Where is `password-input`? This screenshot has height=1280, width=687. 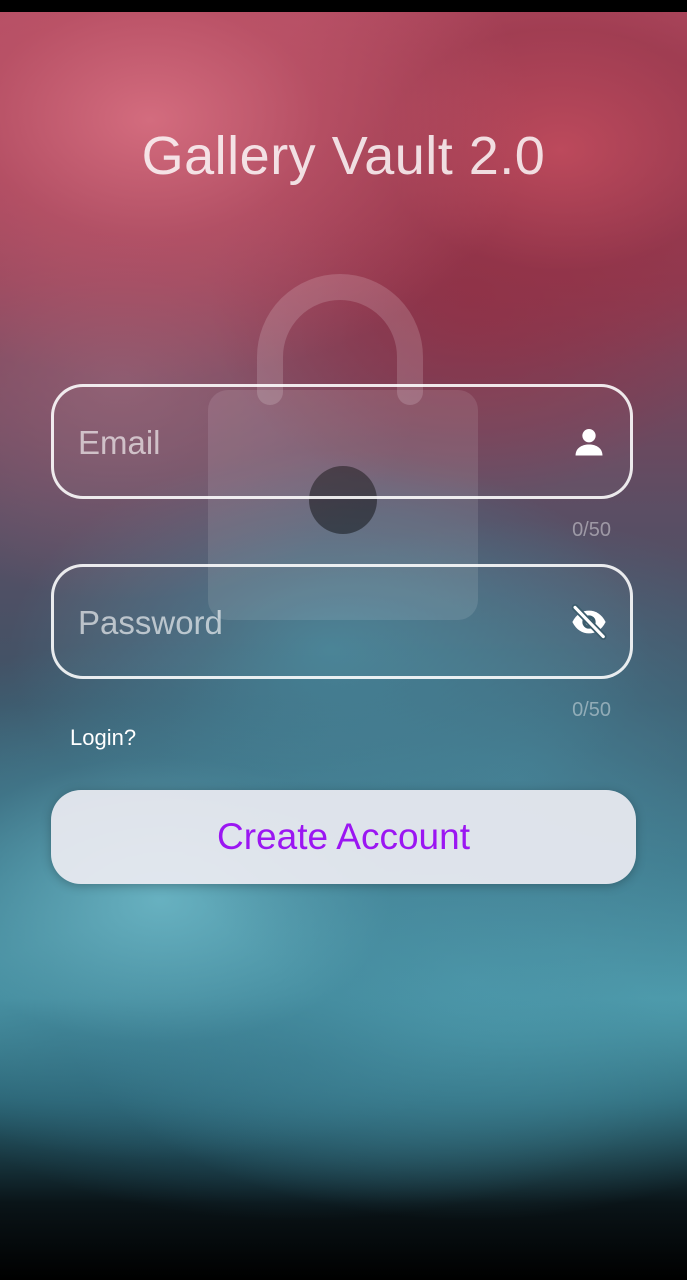 password-input is located at coordinates (313, 622).